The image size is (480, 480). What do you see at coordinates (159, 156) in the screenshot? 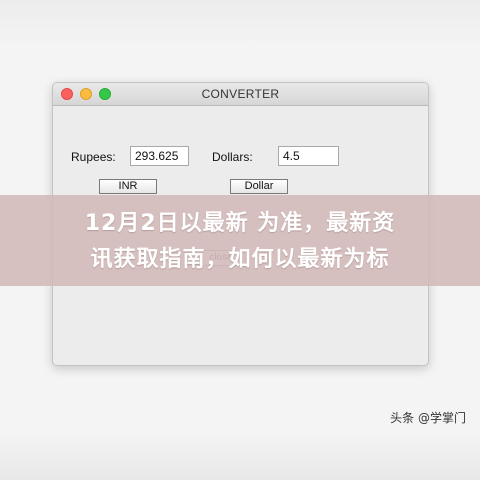
I see `rupees-input` at bounding box center [159, 156].